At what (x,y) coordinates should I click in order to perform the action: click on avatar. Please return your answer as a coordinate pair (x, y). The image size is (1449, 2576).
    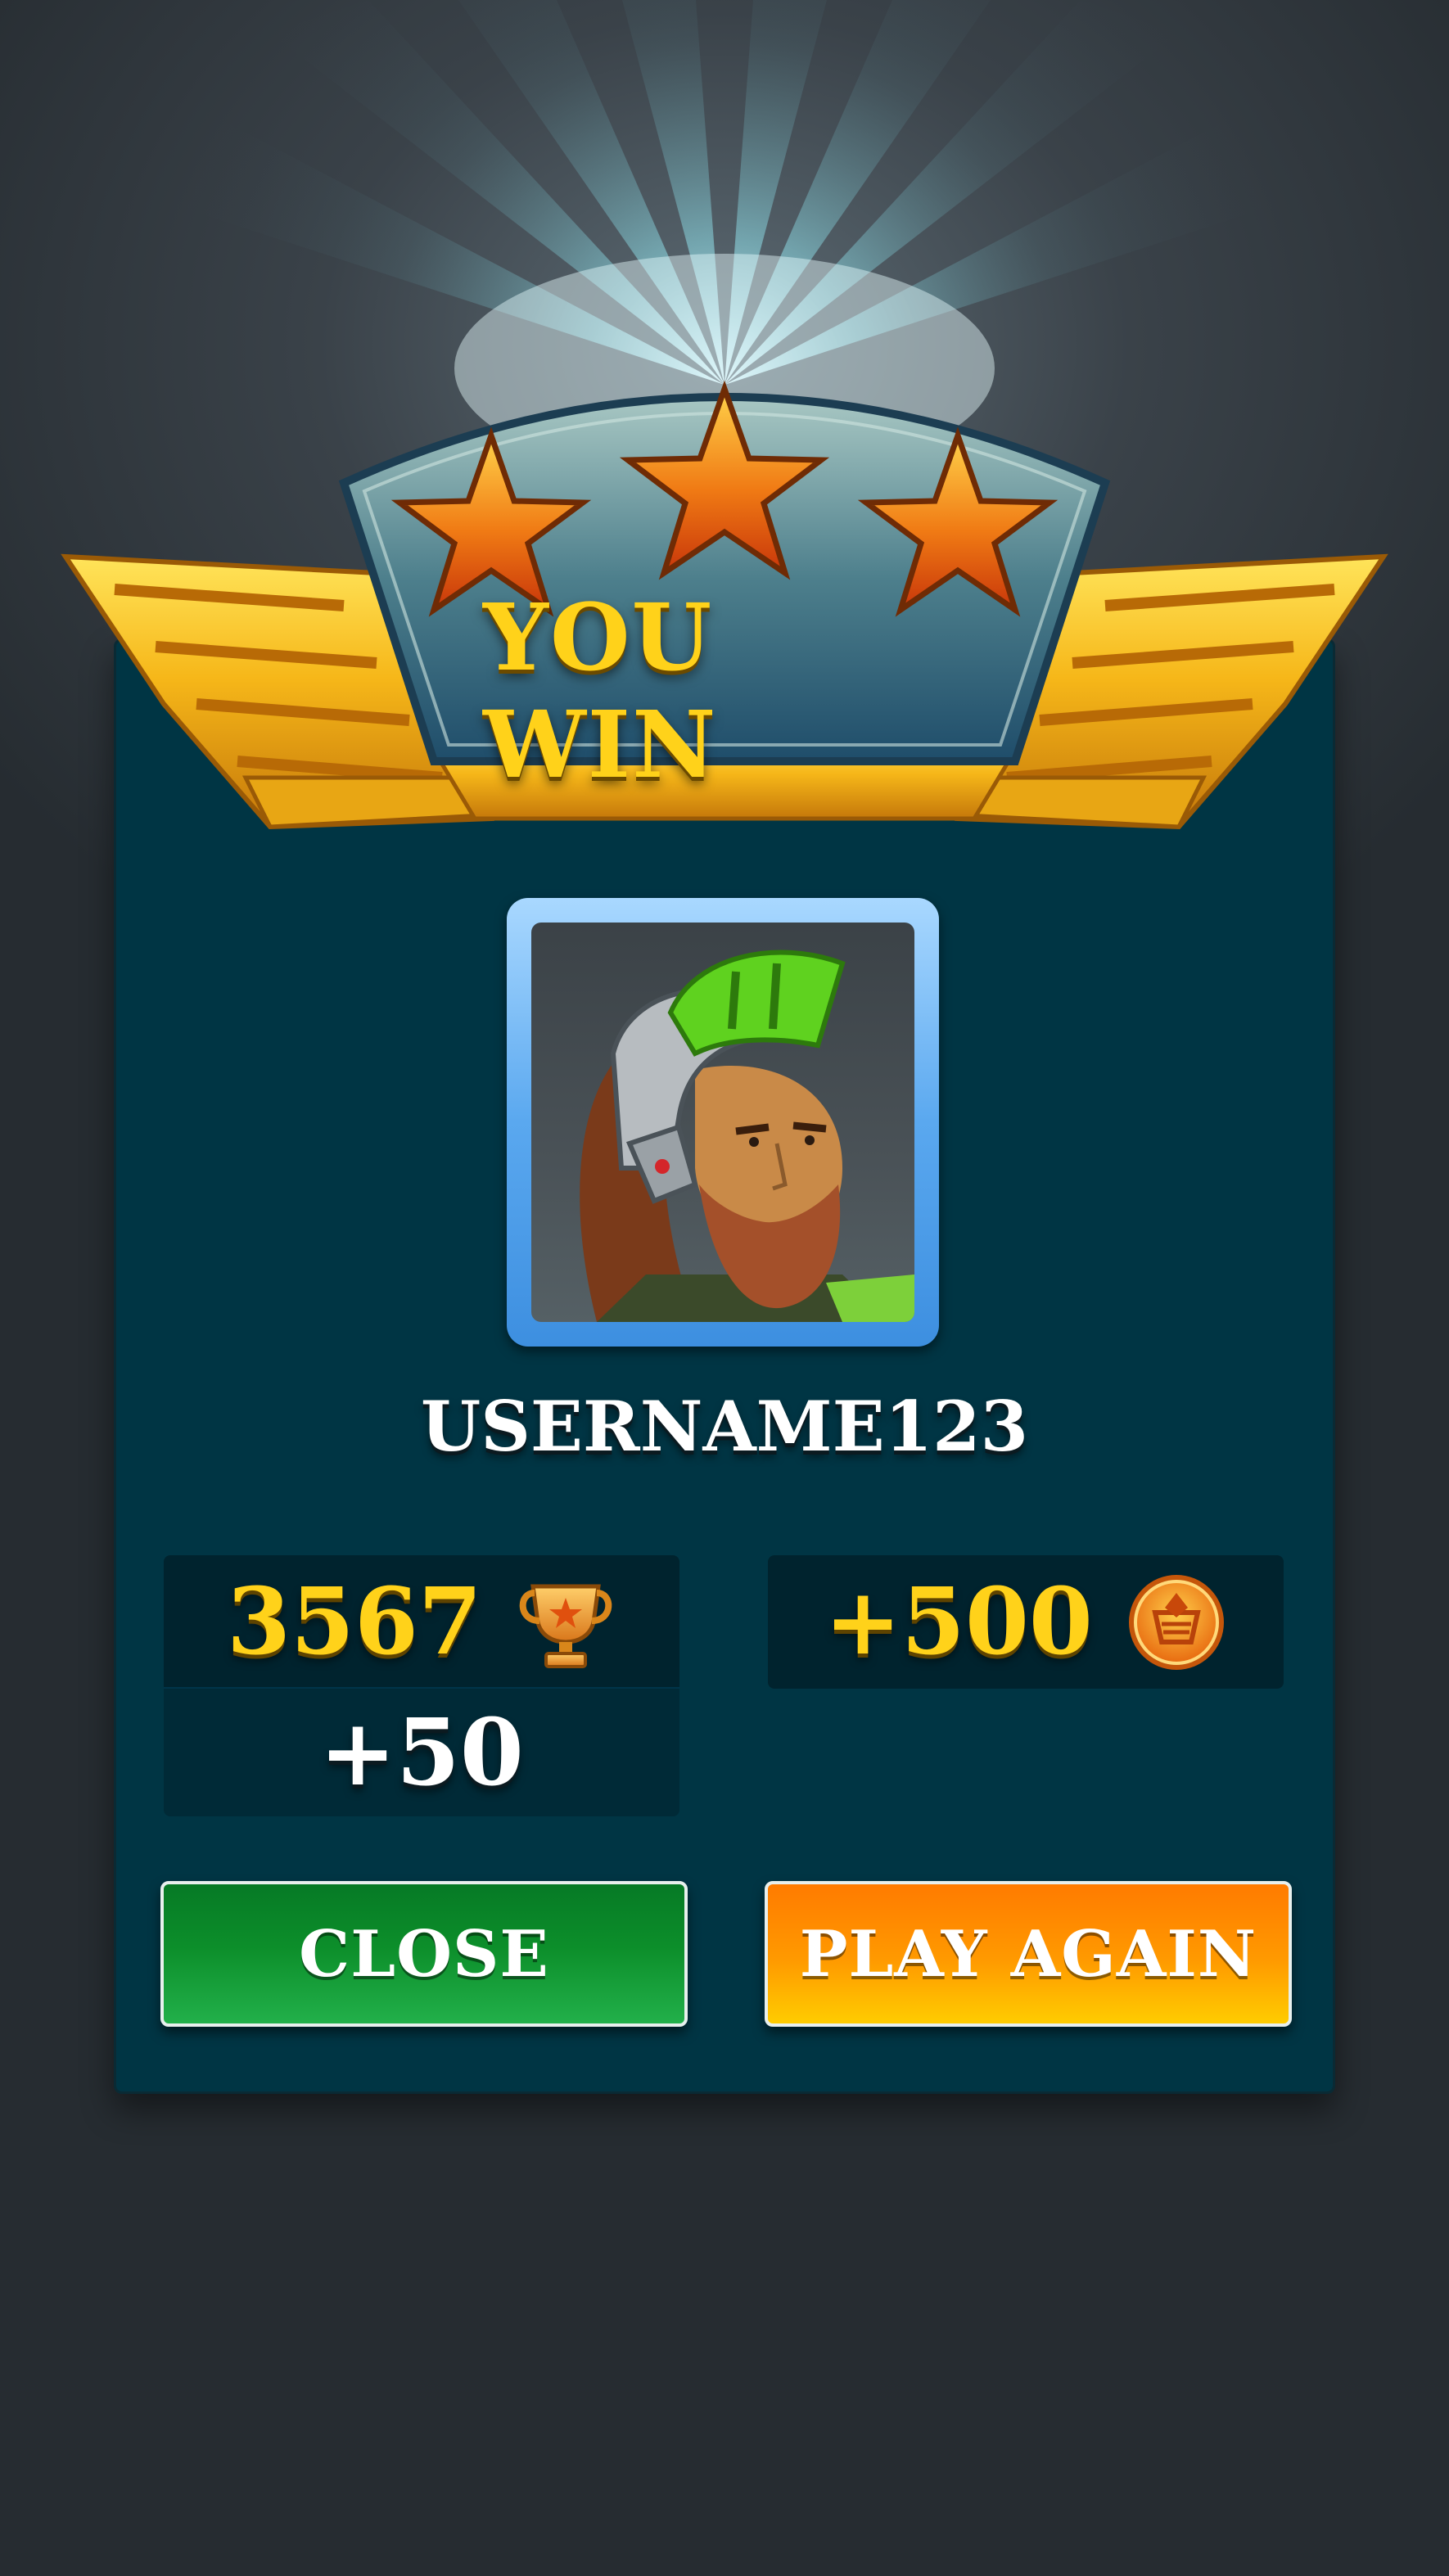
    Looking at the image, I should click on (723, 1122).